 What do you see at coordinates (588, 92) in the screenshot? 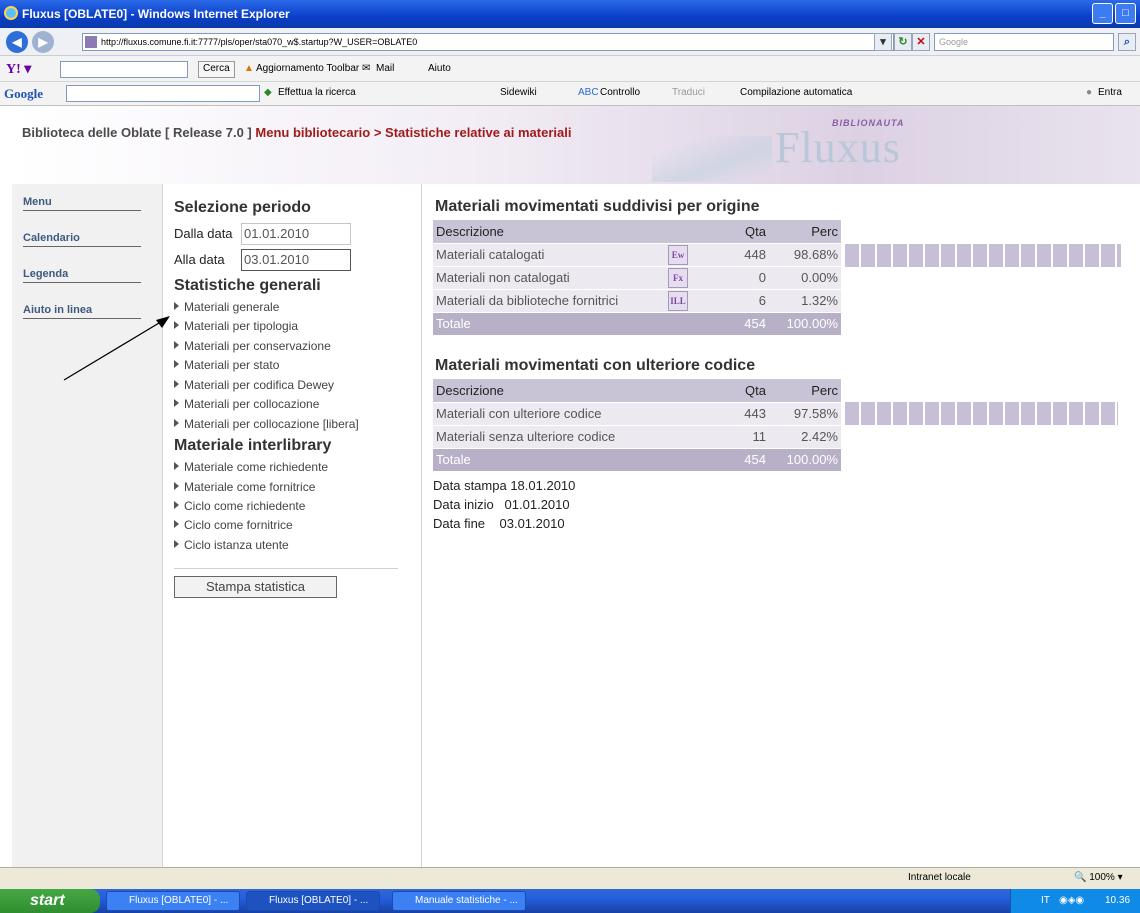
I see `spellcheck-icon: ABC` at bounding box center [588, 92].